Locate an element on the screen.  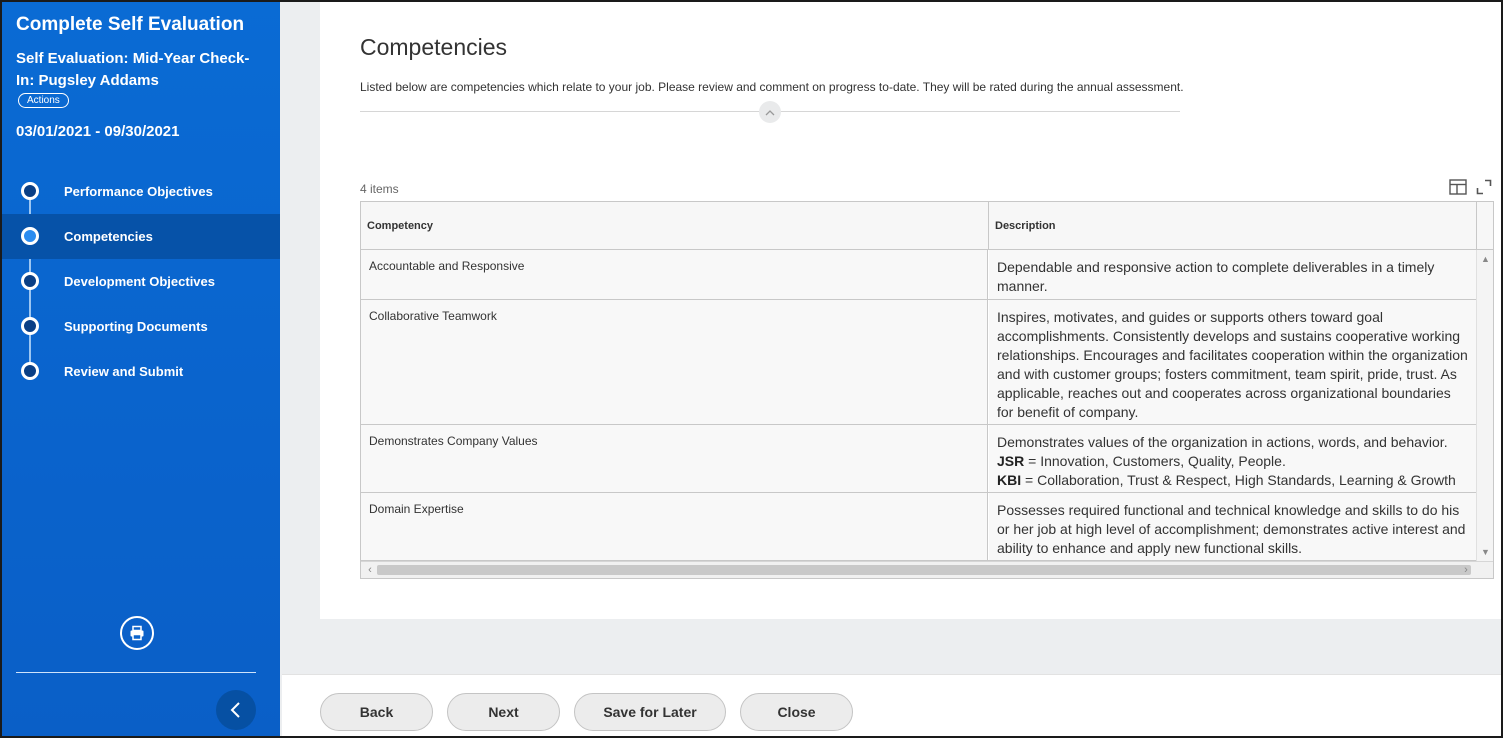
collapse-intro-button is located at coordinates (770, 112).